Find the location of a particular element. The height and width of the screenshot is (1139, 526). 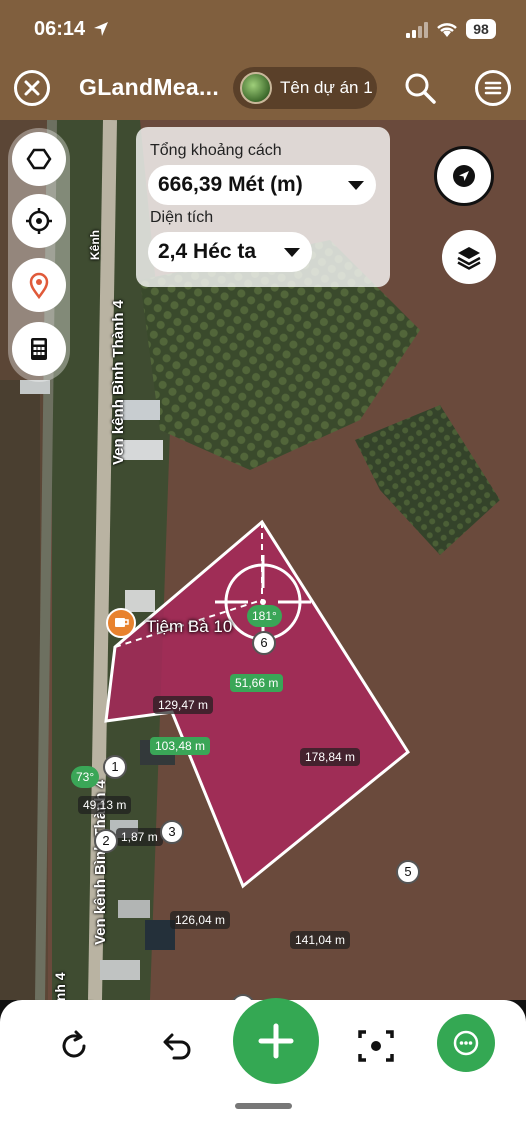

polygon-icon is located at coordinates (39, 159).